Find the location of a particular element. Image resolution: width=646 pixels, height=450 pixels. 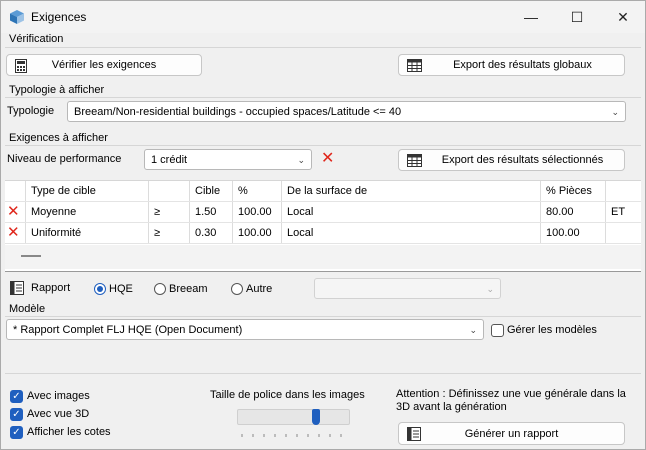

slider-thumb is located at coordinates (316, 417).